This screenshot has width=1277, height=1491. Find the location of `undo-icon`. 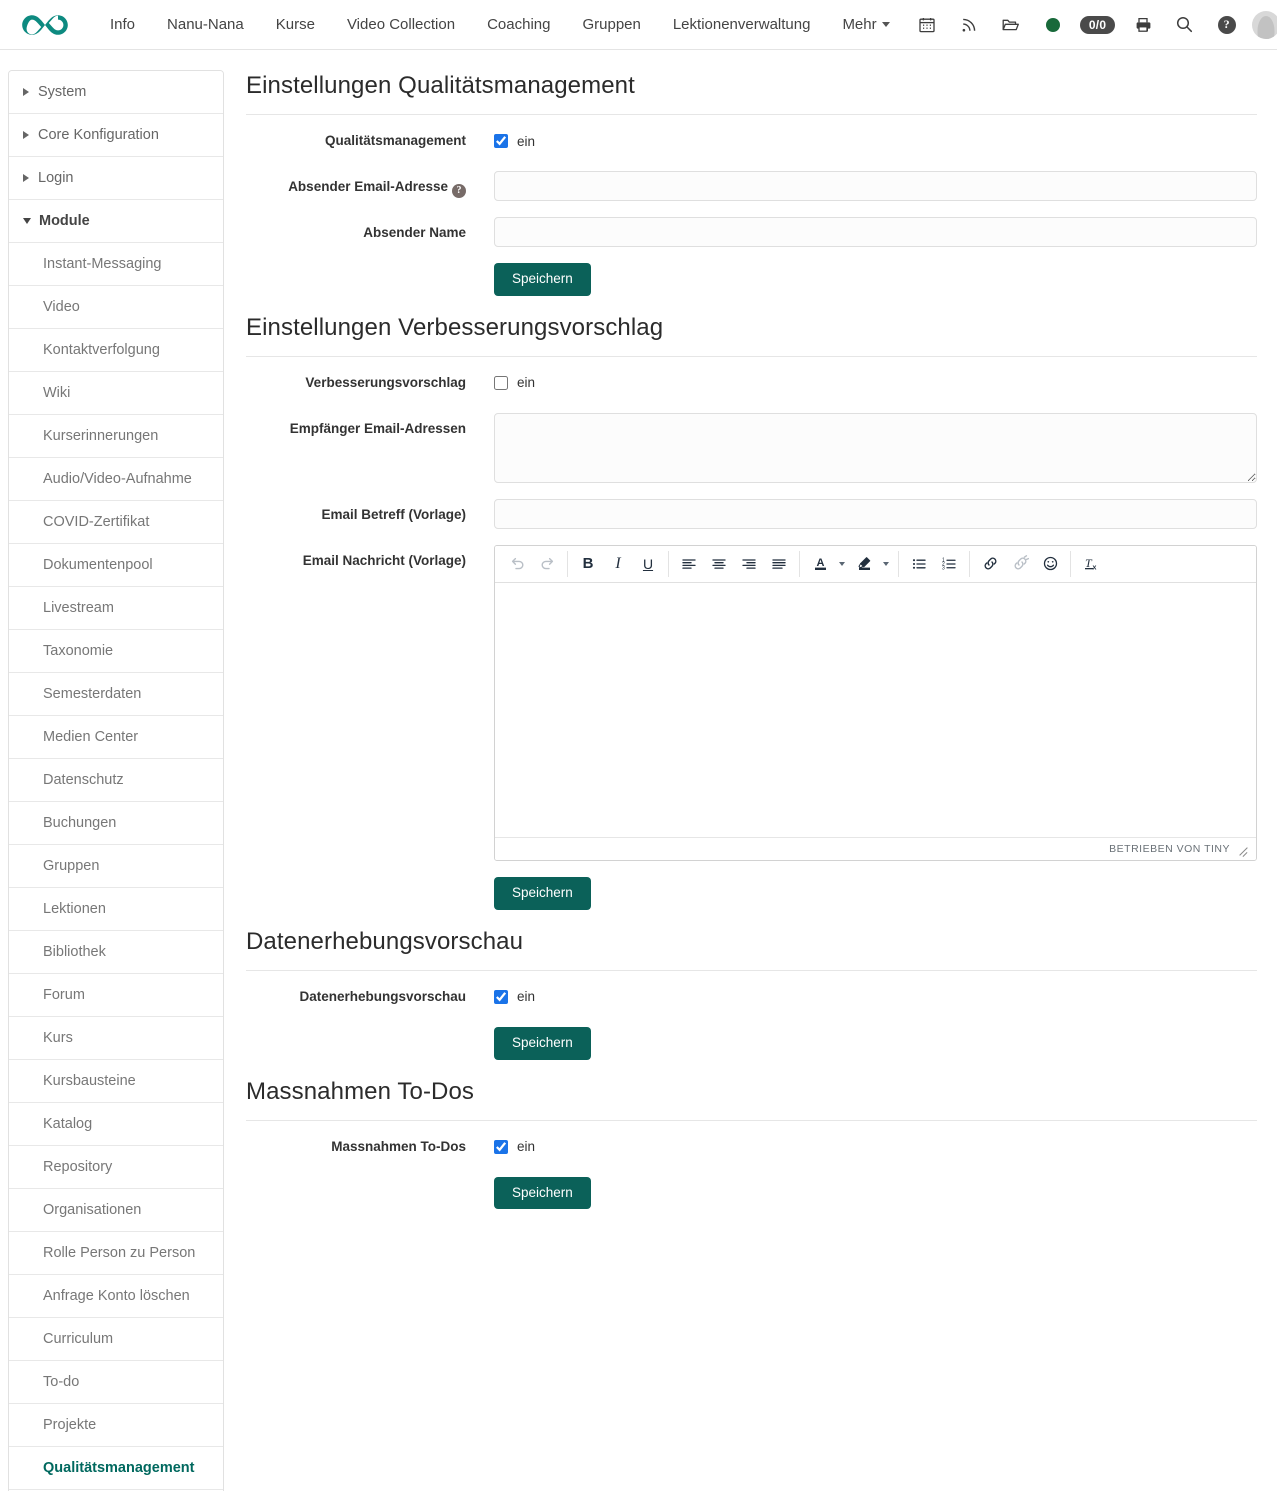

undo-icon is located at coordinates (517, 564).